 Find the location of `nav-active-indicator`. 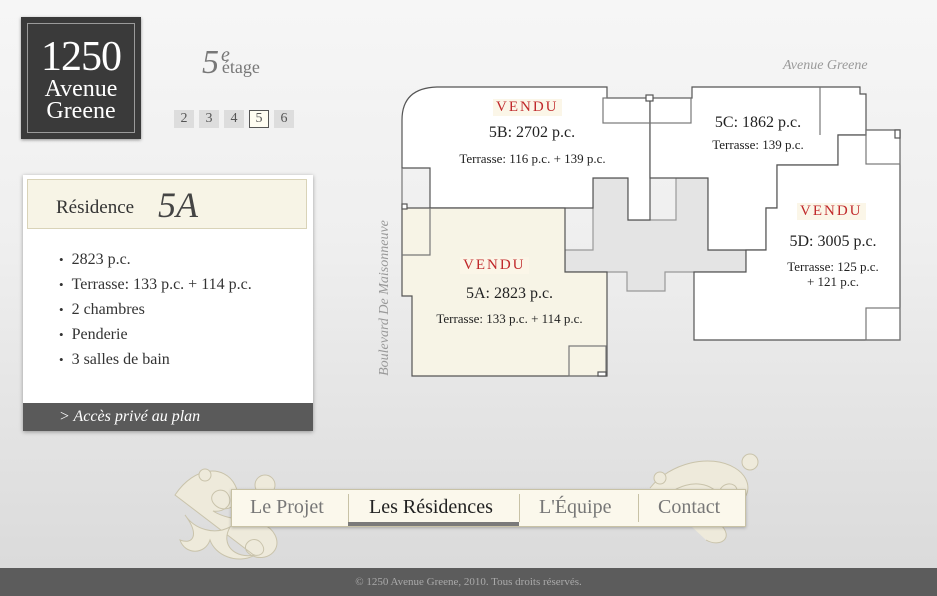

nav-active-indicator is located at coordinates (433, 524).